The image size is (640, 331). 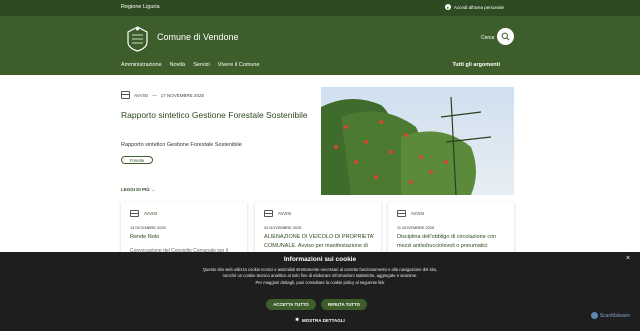 I want to click on gear-icon: ✱, so click(x=297, y=319).